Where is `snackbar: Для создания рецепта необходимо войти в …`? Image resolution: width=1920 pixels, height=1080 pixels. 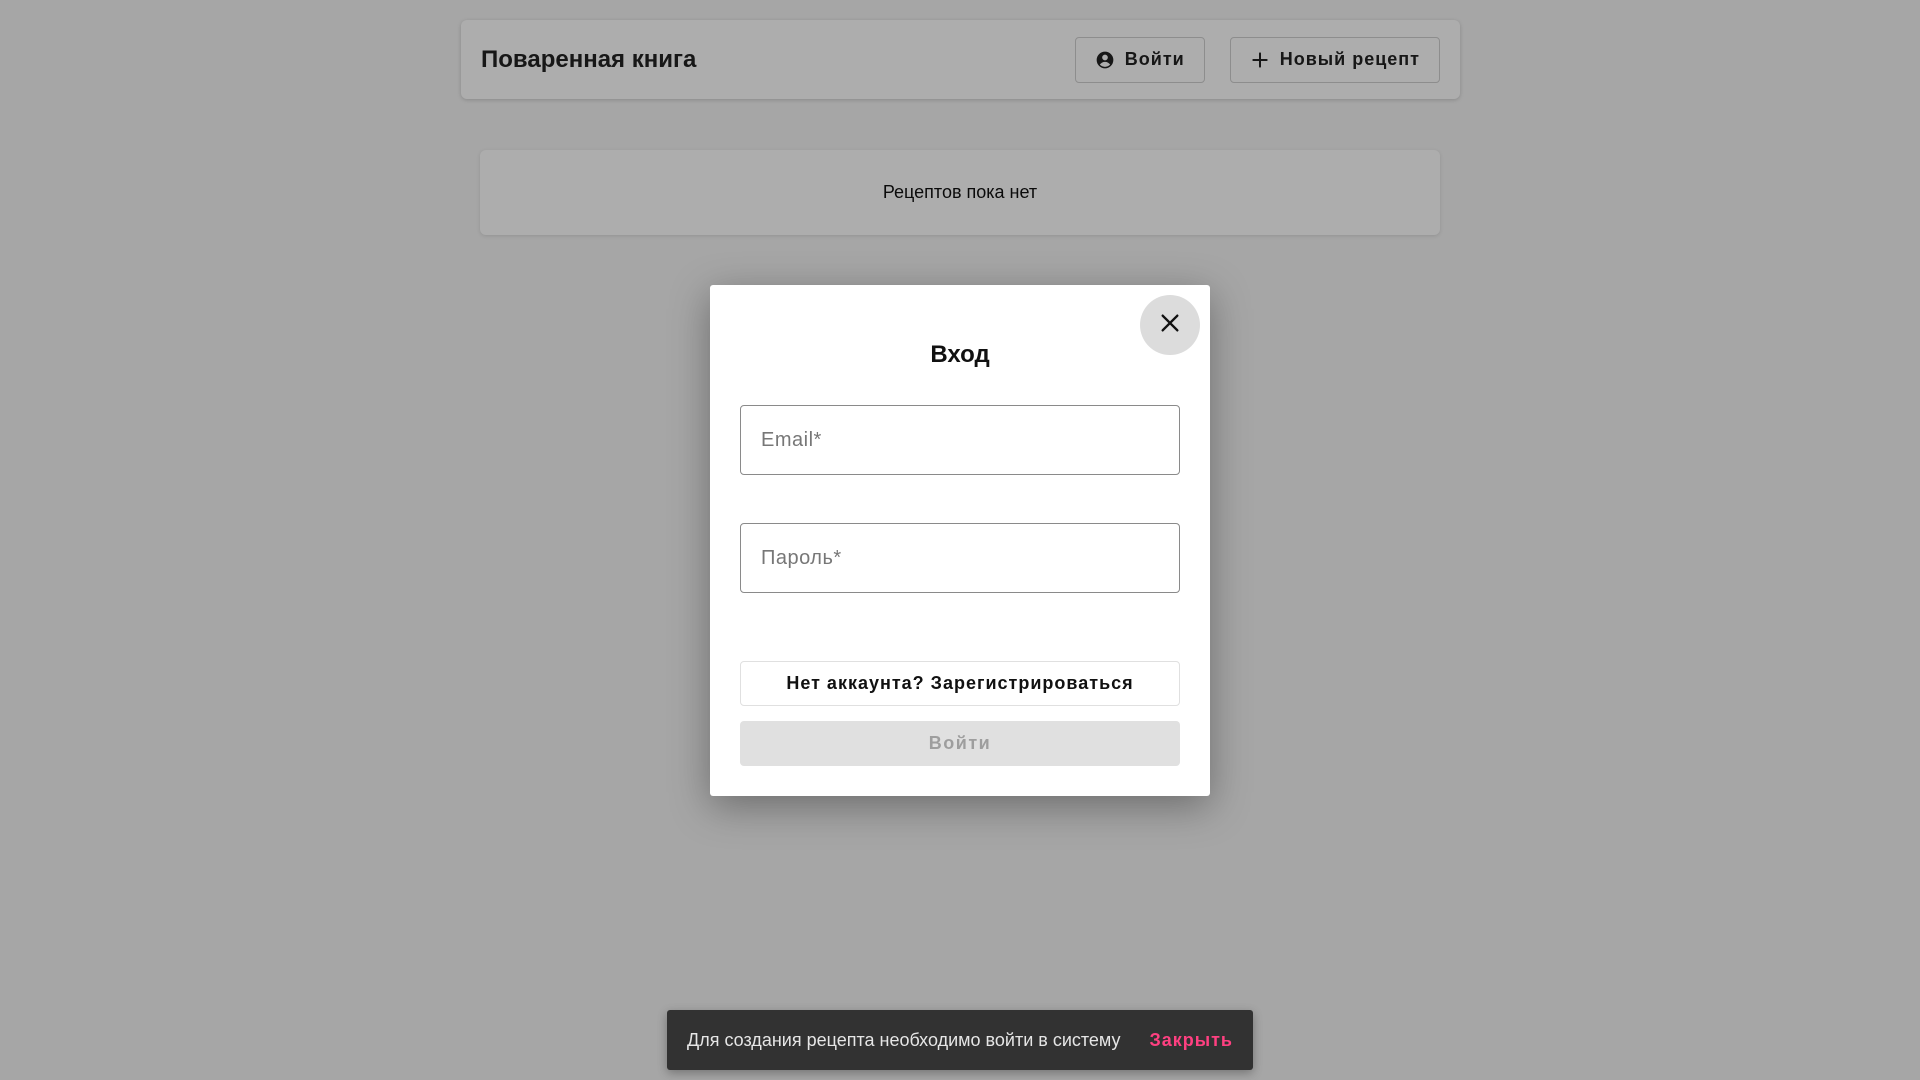 snackbar: Для создания рецепта необходимо войти в … is located at coordinates (960, 1040).